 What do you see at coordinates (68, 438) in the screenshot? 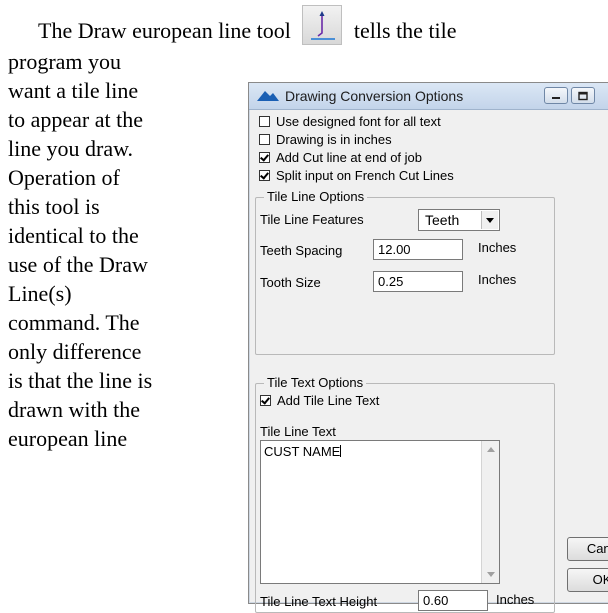
I see `paragraph-line: european line` at bounding box center [68, 438].